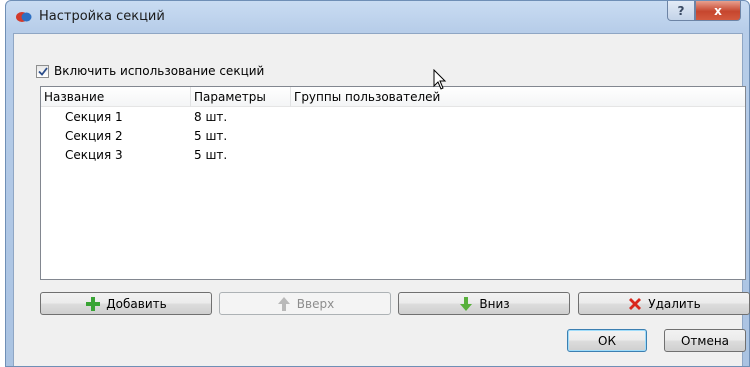 Image resolution: width=750 pixels, height=367 pixels. I want to click on plus-green-icon, so click(93, 303).